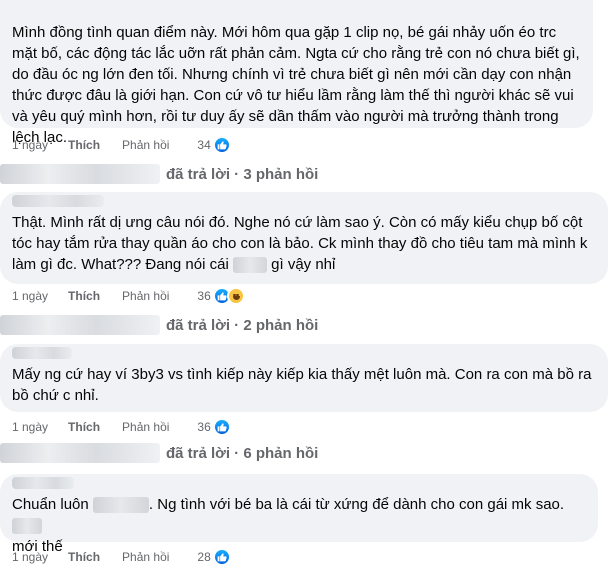 Image resolution: width=612 pixels, height=569 pixels. I want to click on view-replies-link: đã trả lời · 3 phản hồi, so click(159, 174).